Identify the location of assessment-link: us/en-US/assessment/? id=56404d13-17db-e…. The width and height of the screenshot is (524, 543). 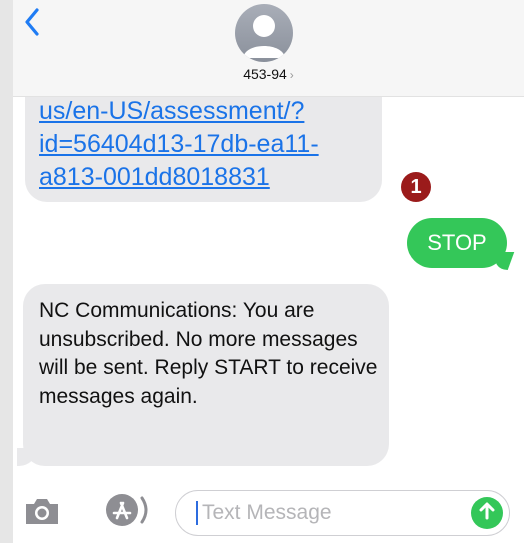
(204, 144).